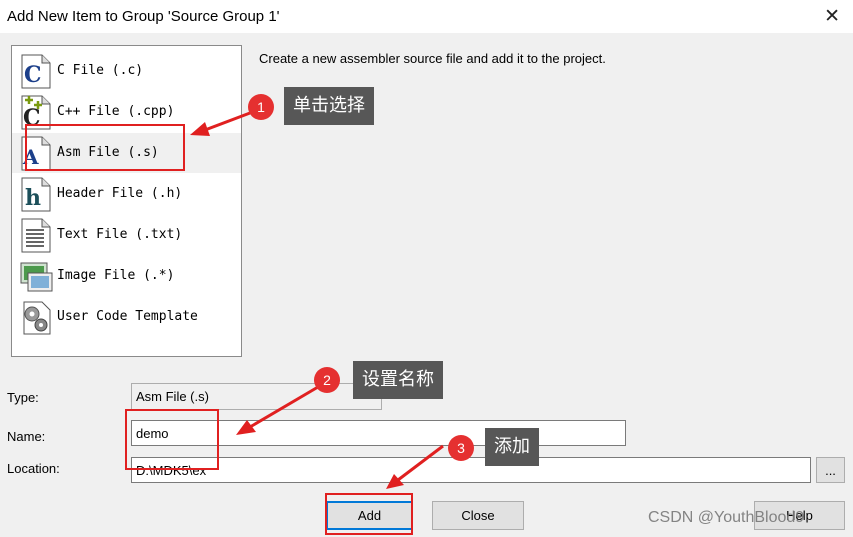  Describe the element at coordinates (261, 107) in the screenshot. I see `step-marker-1: 1` at that location.